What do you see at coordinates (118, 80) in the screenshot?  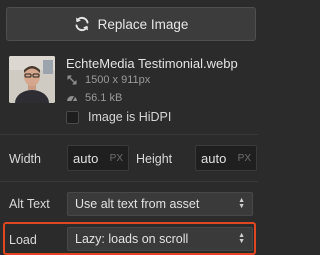 I see `asset-dimensions: 1500 x 911px` at bounding box center [118, 80].